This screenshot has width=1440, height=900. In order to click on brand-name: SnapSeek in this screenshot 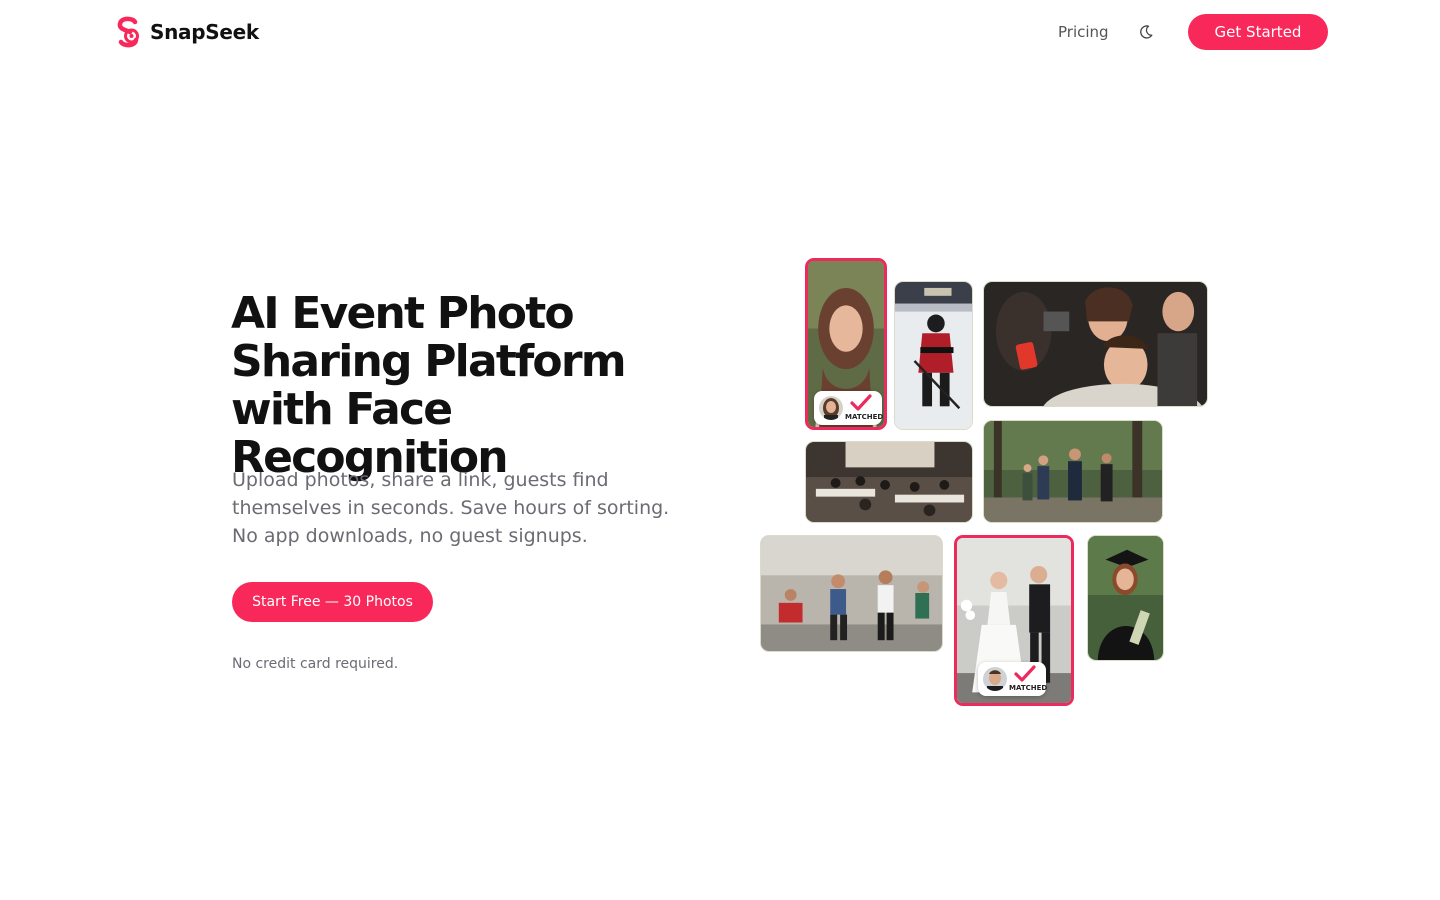, I will do `click(204, 32)`.